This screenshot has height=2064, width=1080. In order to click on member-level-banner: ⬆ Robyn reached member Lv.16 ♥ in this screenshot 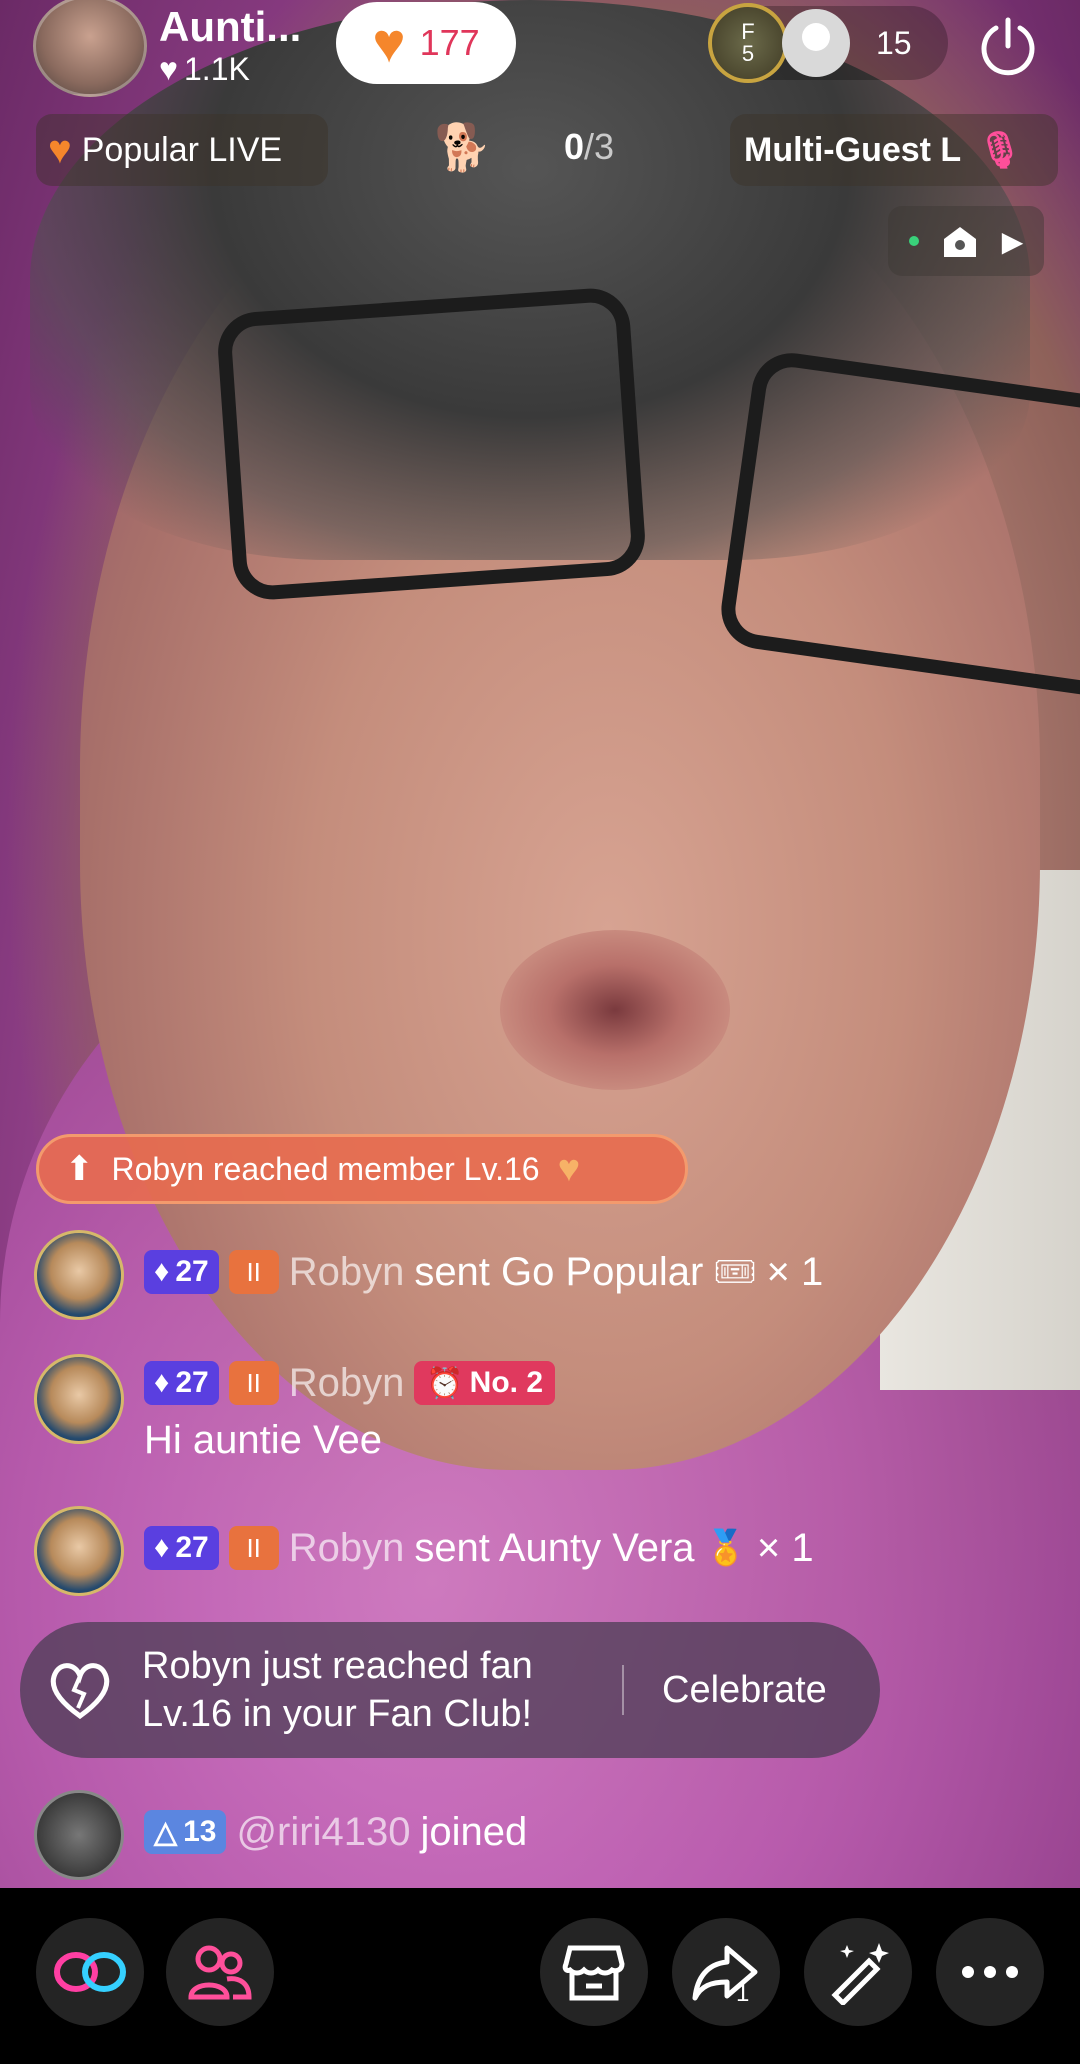, I will do `click(362, 1169)`.